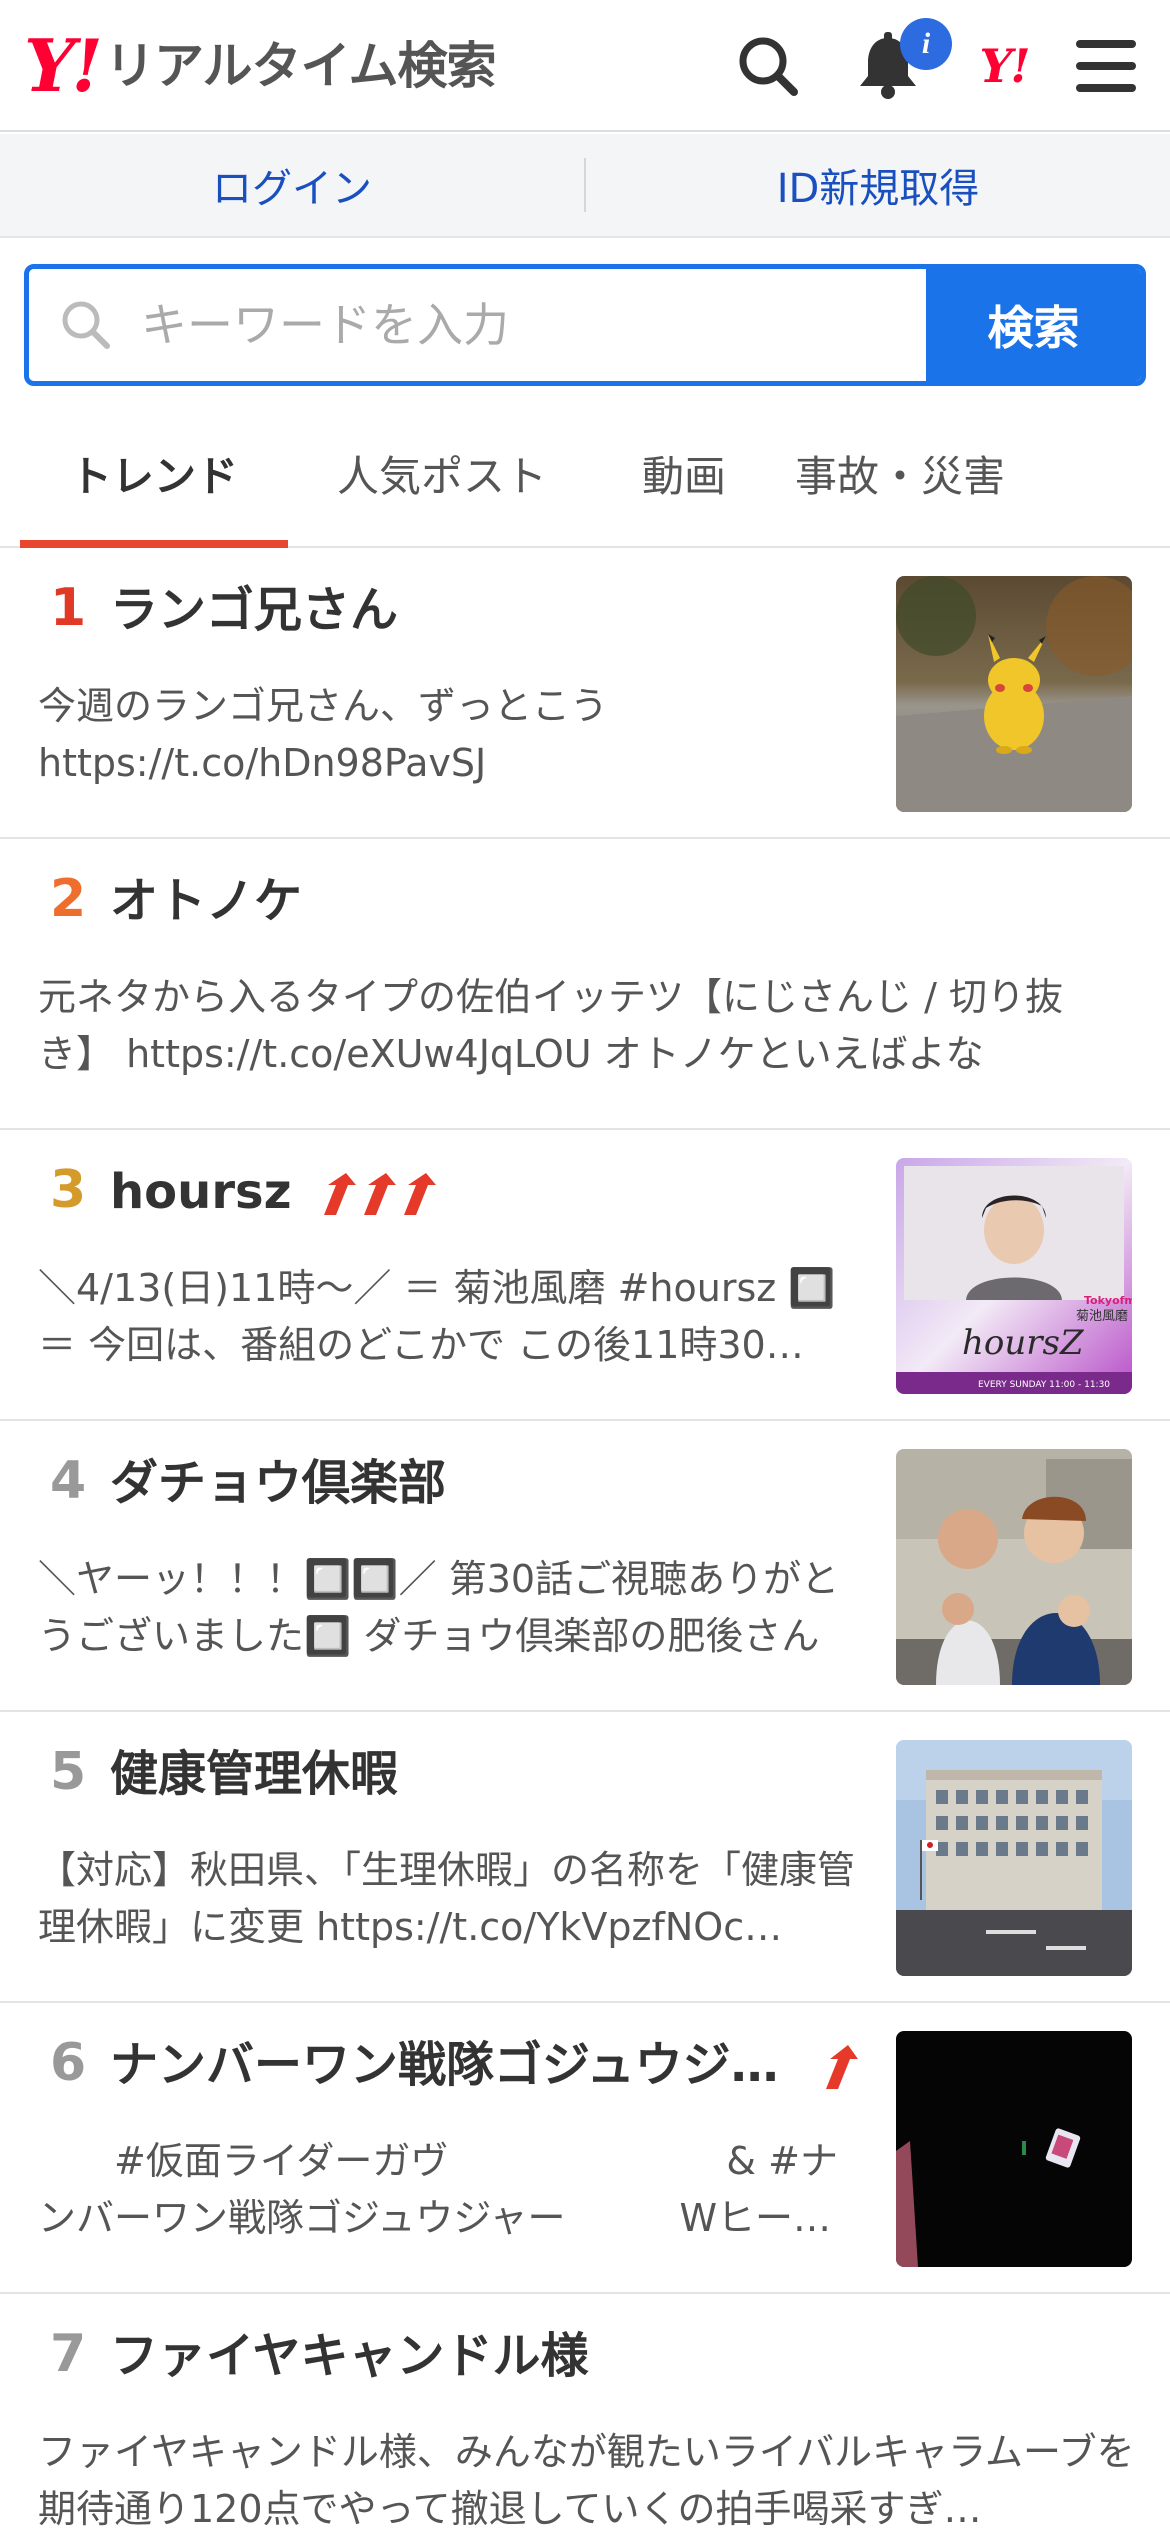 Image resolution: width=1170 pixels, height=2532 pixels. What do you see at coordinates (1014, 694) in the screenshot?
I see `thumbnail-pikachu-image` at bounding box center [1014, 694].